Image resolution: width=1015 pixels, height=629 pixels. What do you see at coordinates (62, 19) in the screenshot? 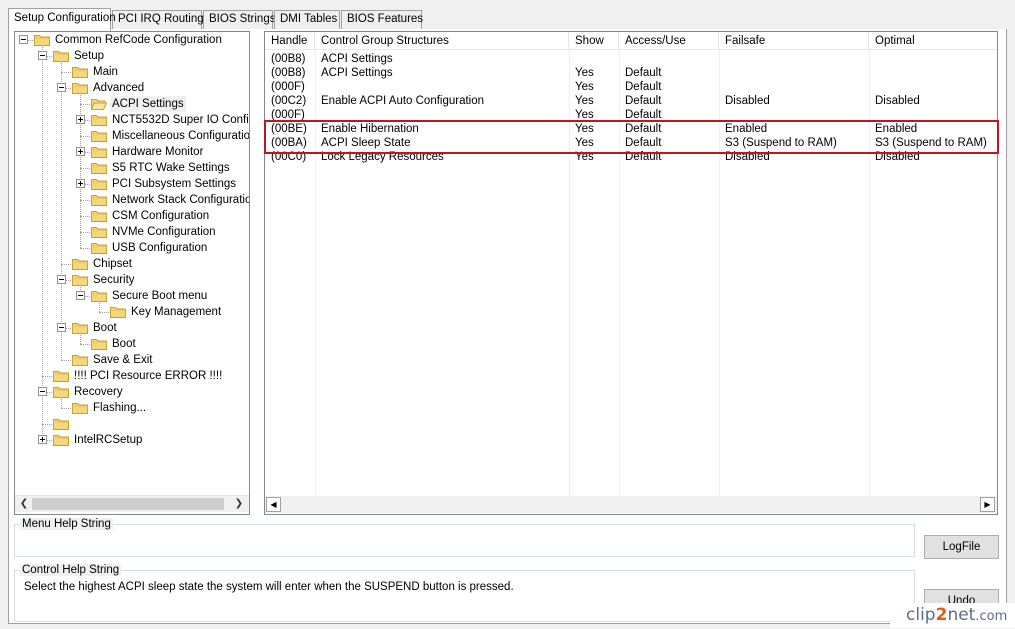
I see `tab-setup-configuration: Setup Configuration` at bounding box center [62, 19].